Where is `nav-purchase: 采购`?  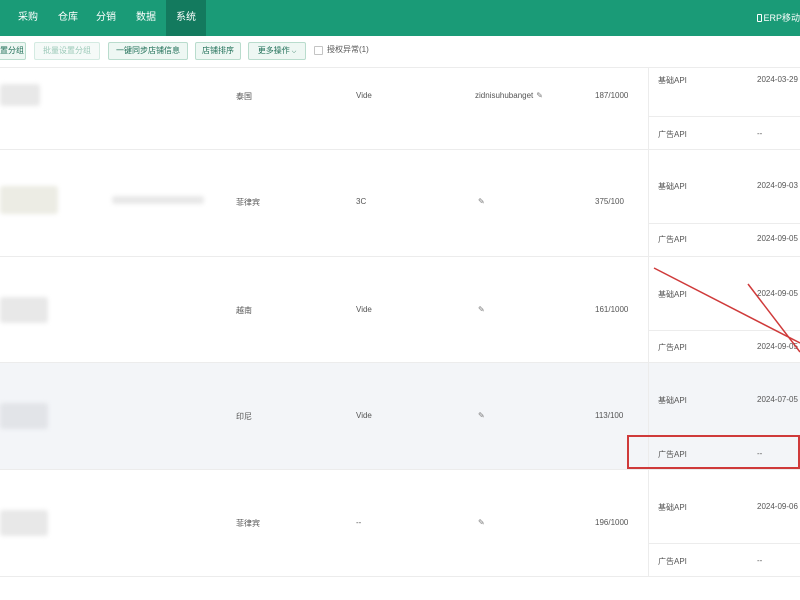
nav-purchase: 采购 is located at coordinates (28, 18).